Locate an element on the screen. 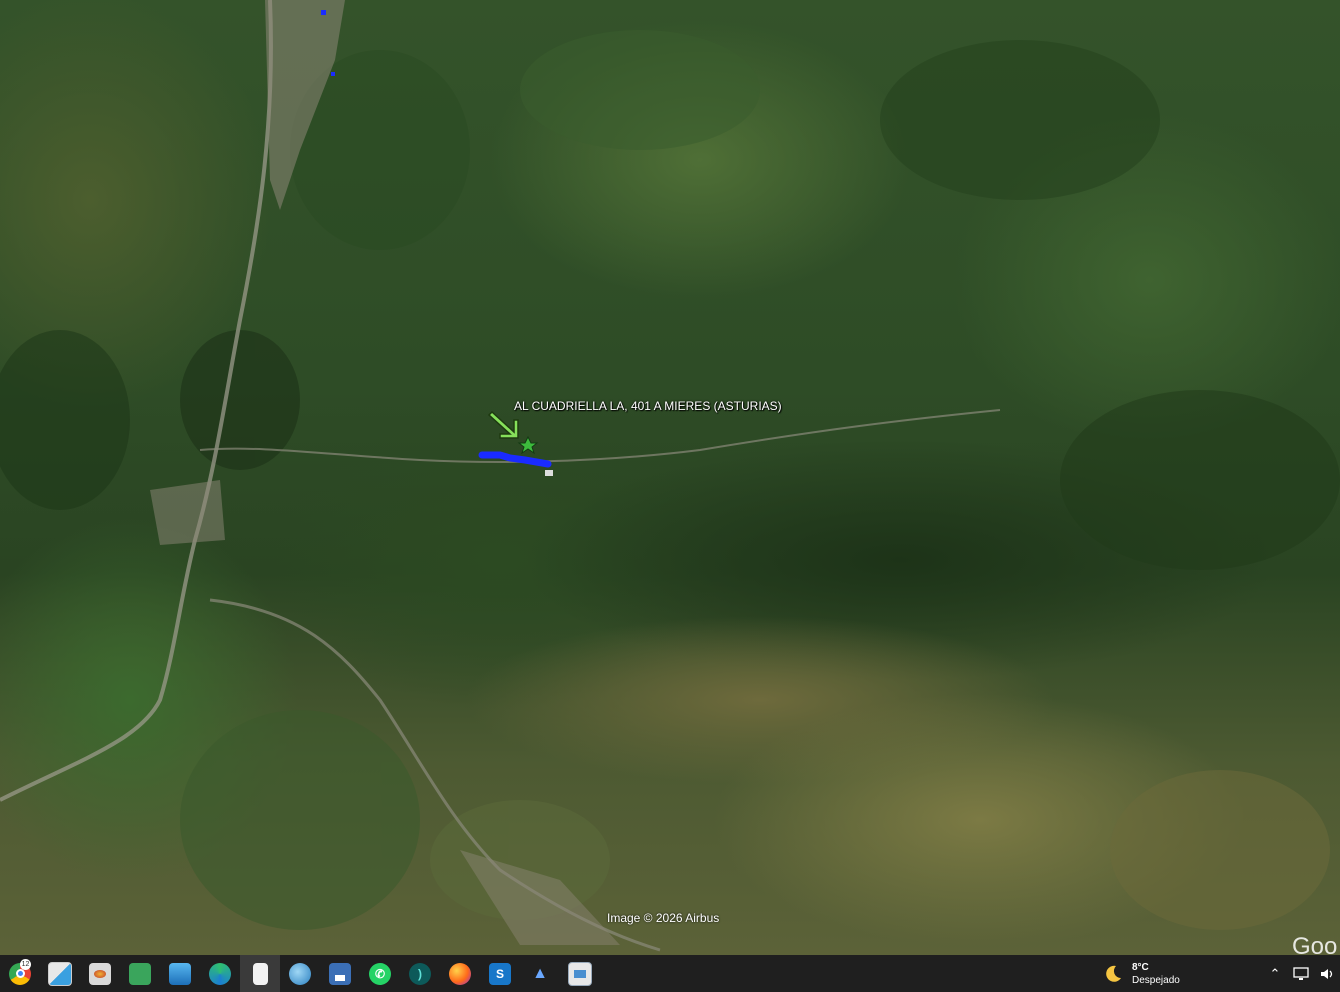  firefox-icon is located at coordinates (460, 973).